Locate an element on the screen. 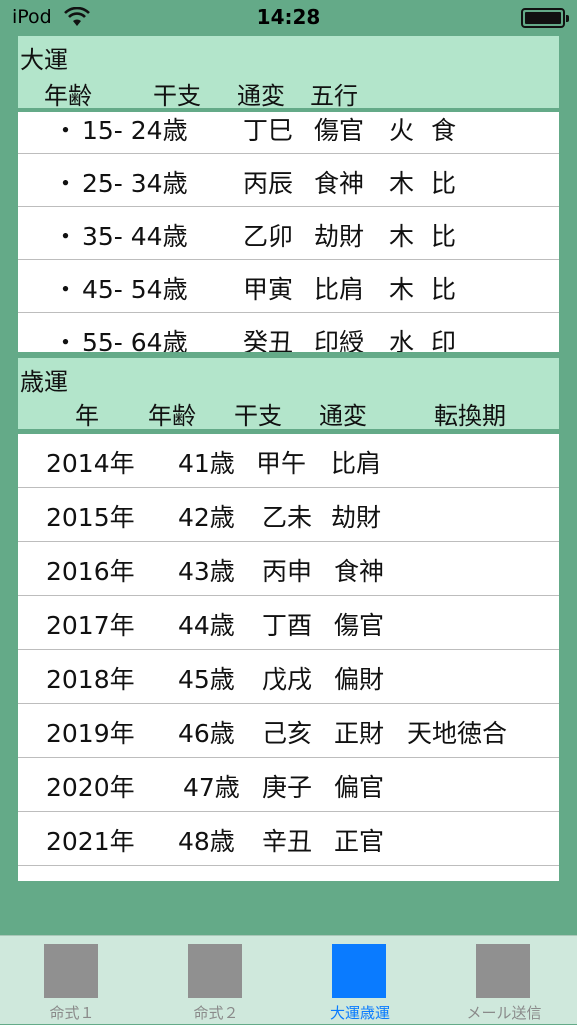  tab-mail-send: メール送信 is located at coordinates (504, 980).